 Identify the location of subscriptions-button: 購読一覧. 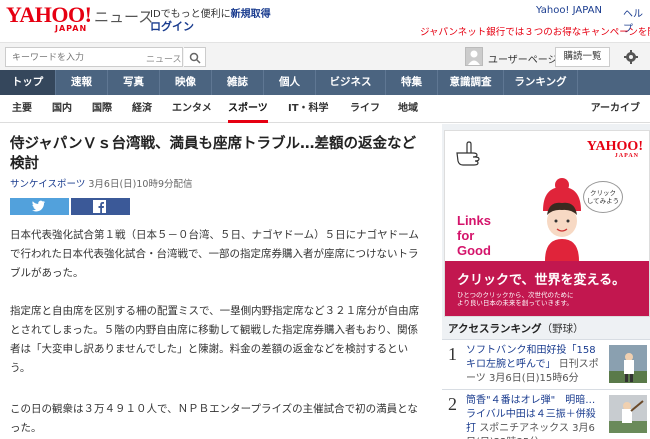
(582, 57).